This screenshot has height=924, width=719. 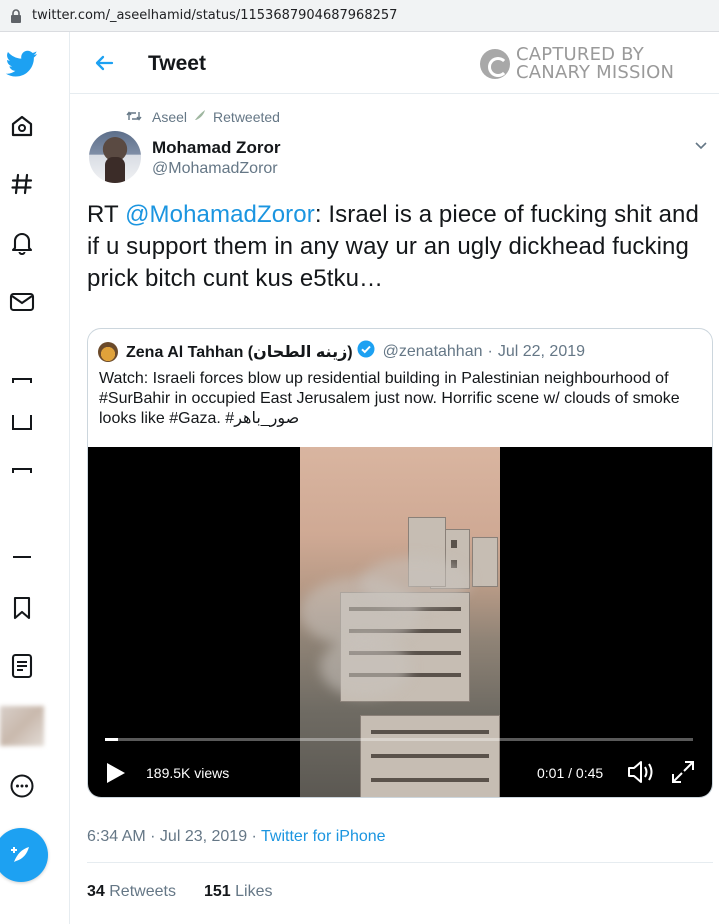 I want to click on video-timecode: 0:01 / 0:45, so click(x=570, y=773).